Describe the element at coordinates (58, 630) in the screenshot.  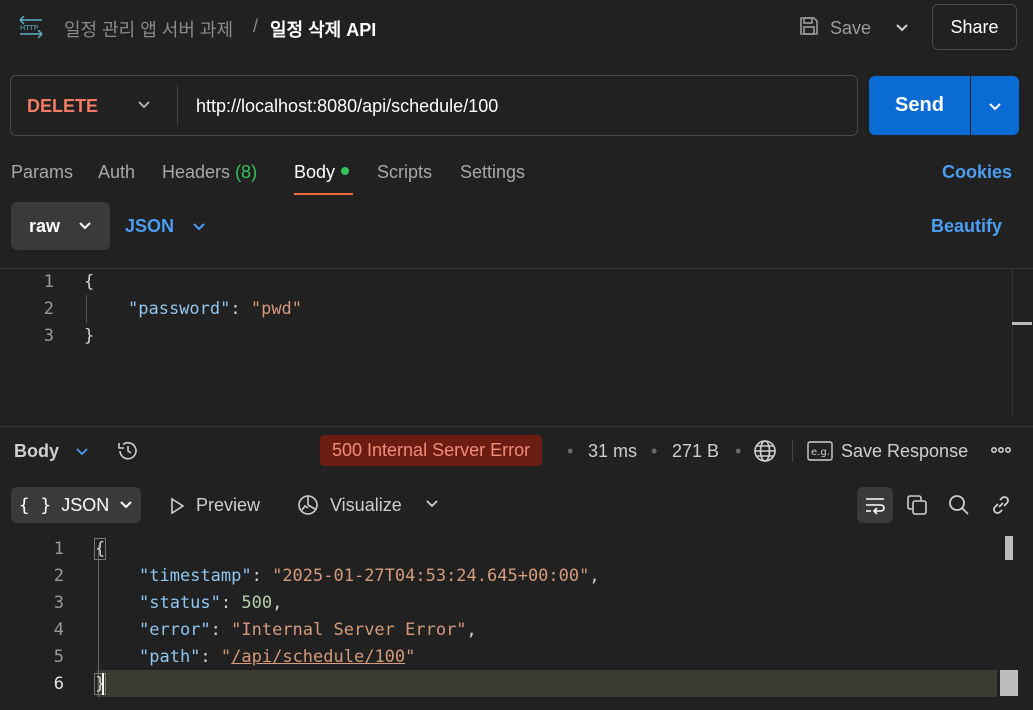
I see `line-number: 4` at that location.